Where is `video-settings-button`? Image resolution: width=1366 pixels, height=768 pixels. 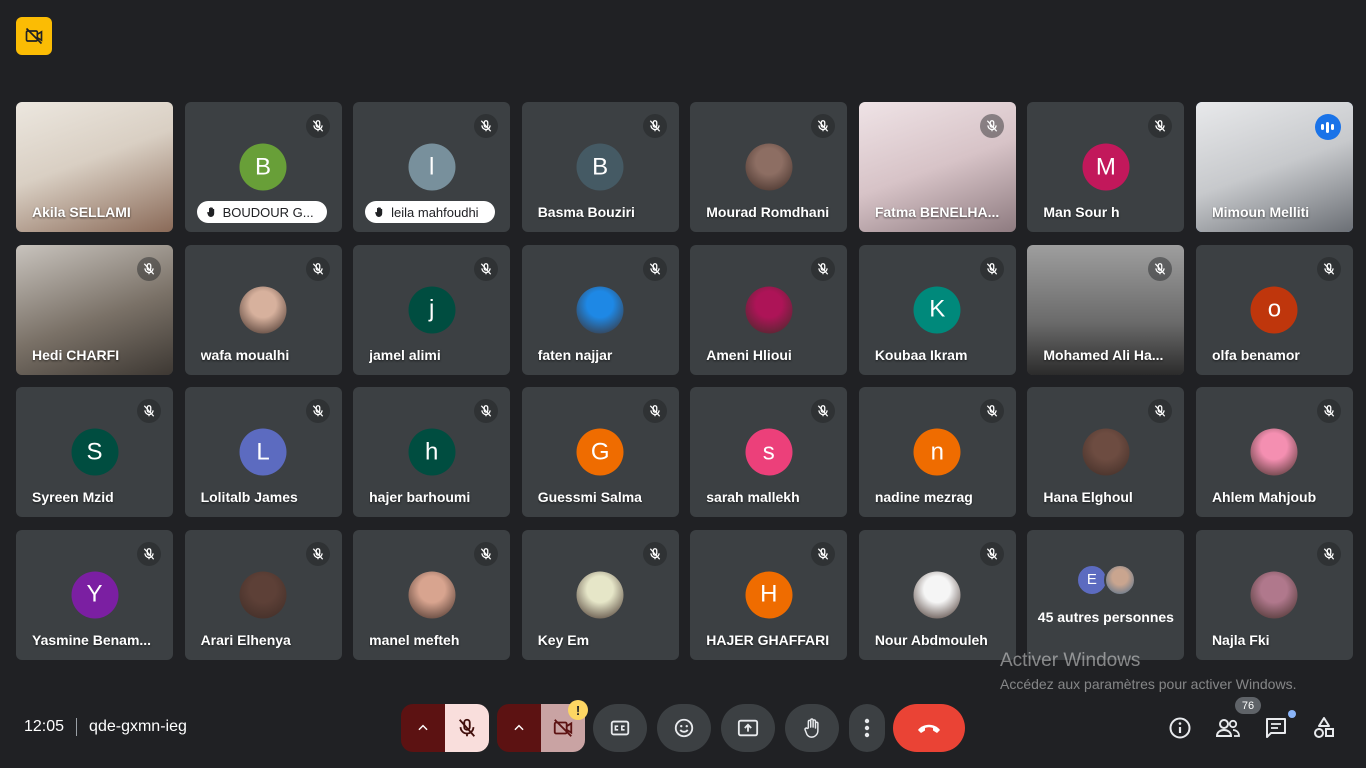
video-settings-button is located at coordinates (519, 728).